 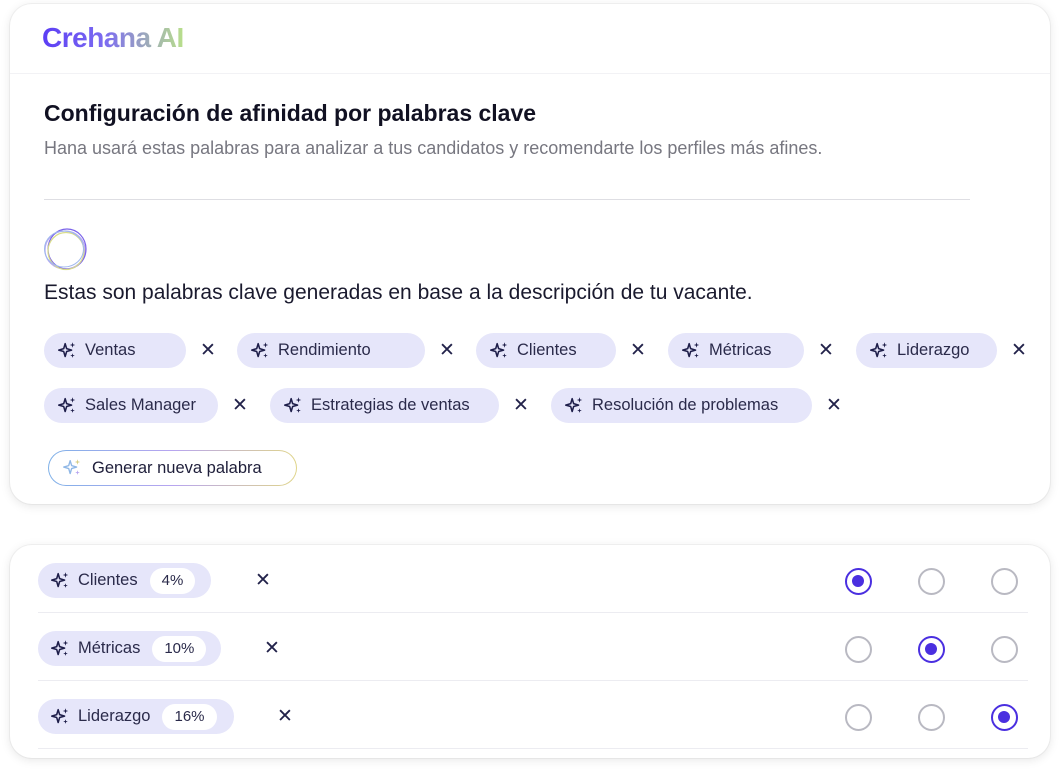 I want to click on keyword-chip: Ventas, so click(x=115, y=350).